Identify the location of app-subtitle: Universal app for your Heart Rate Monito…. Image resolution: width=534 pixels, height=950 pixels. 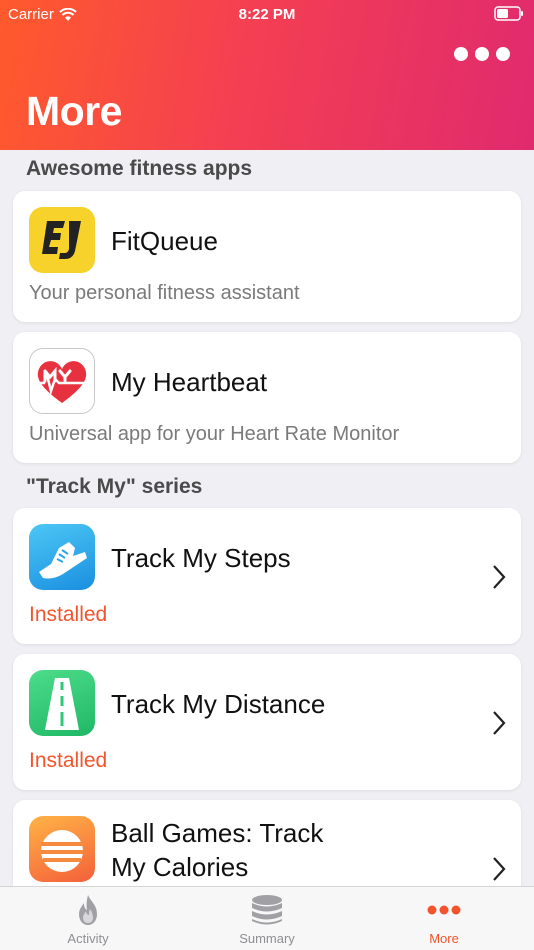
(214, 434).